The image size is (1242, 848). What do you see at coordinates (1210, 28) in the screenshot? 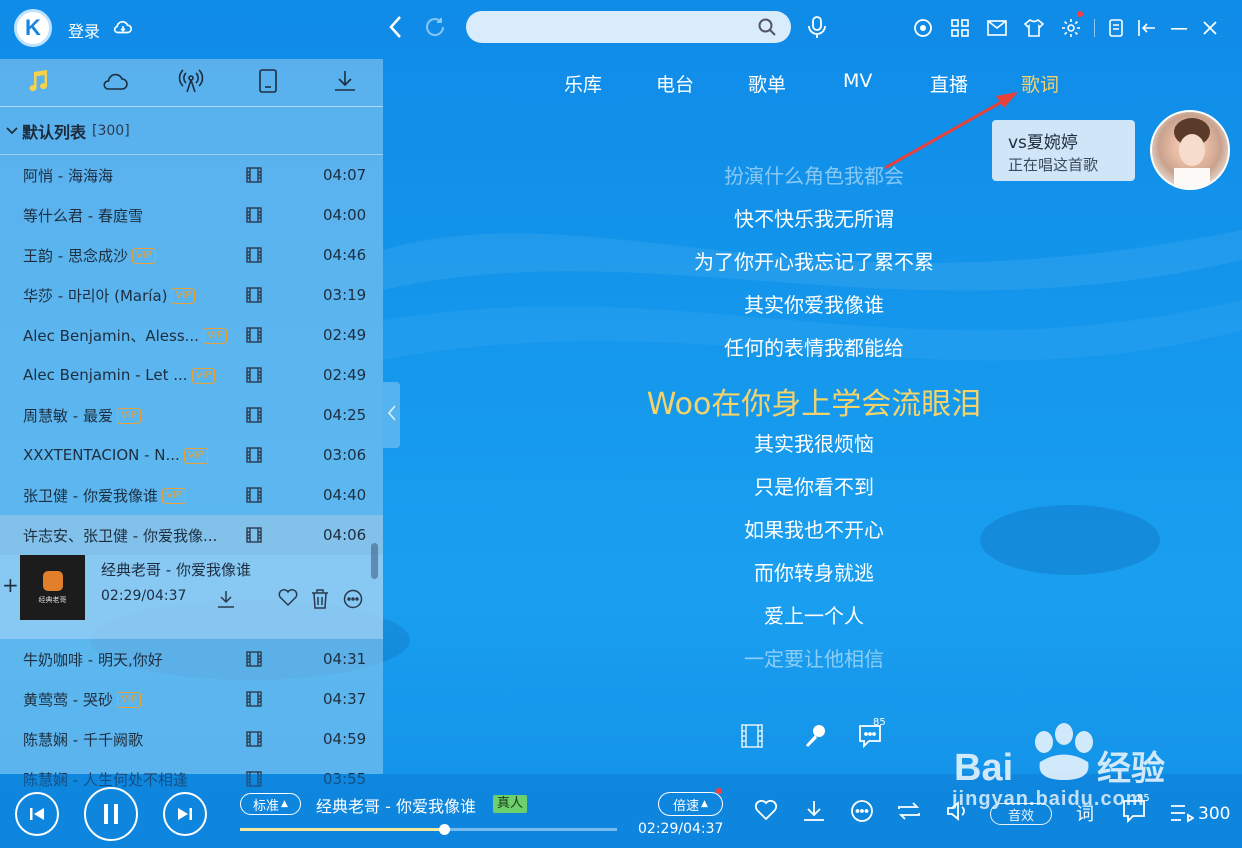
I see `close-icon` at bounding box center [1210, 28].